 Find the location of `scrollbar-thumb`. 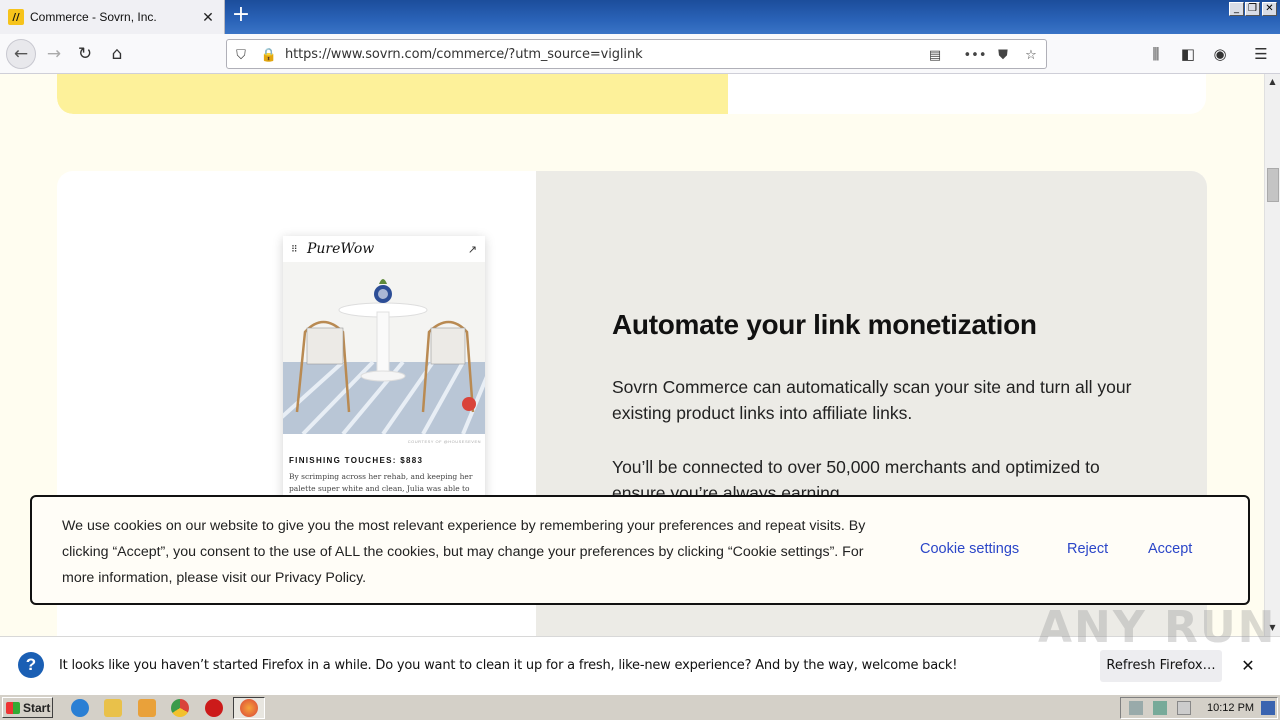

scrollbar-thumb is located at coordinates (1273, 185).